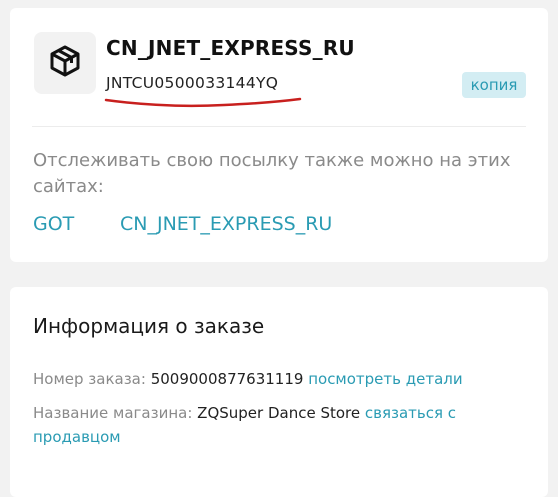  I want to click on site-link-got: GOT, so click(53, 224).